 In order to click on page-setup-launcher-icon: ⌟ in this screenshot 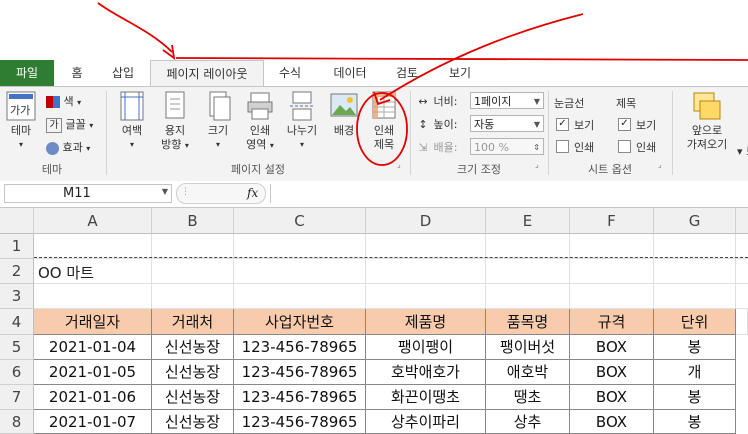, I will do `click(399, 164)`.